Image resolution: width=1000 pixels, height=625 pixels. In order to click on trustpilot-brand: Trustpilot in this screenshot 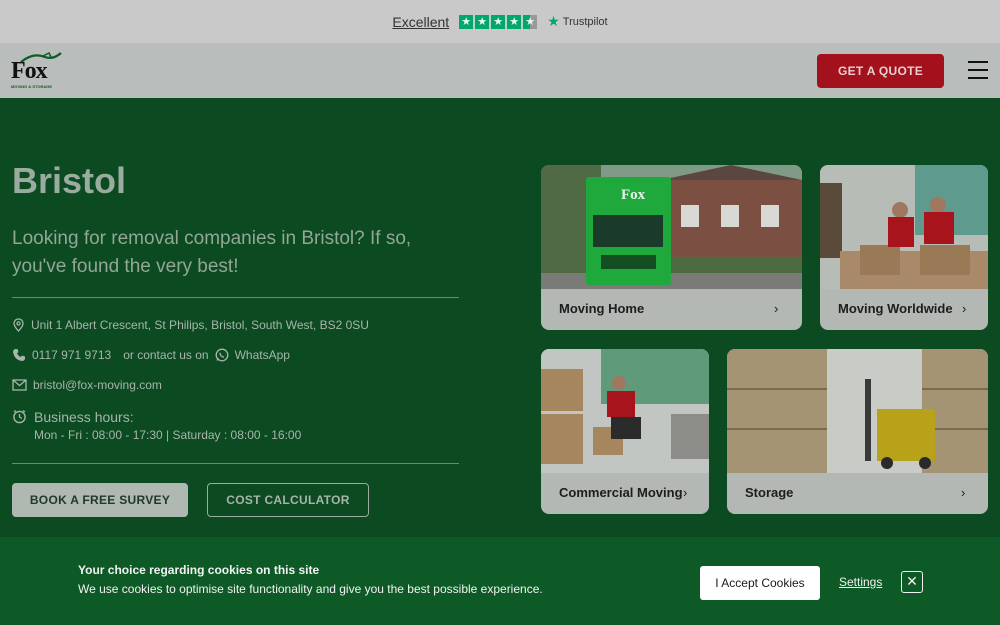, I will do `click(585, 21)`.